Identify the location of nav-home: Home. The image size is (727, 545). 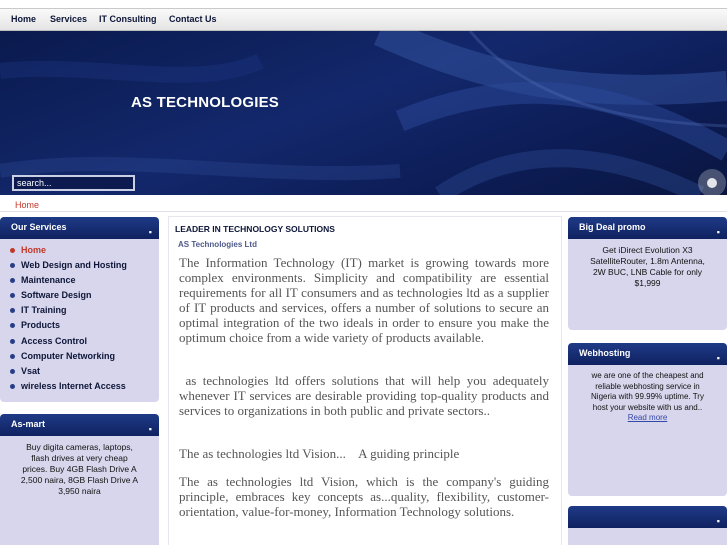
(23, 19).